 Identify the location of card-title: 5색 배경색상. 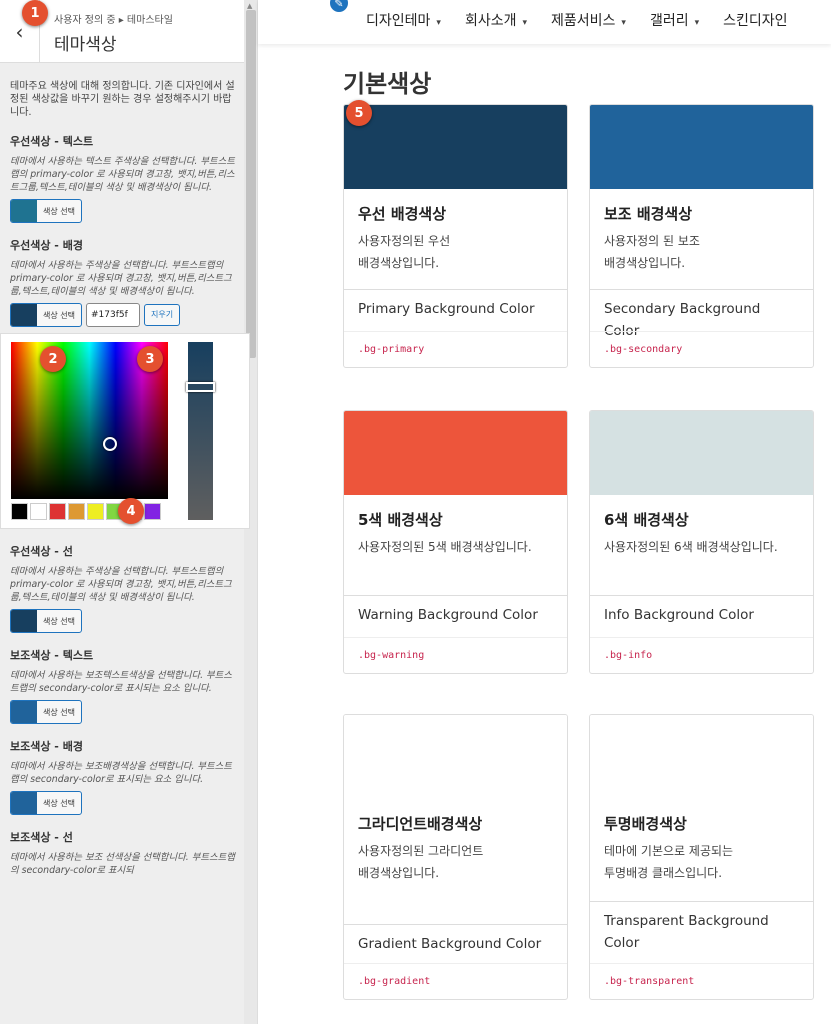
(400, 520).